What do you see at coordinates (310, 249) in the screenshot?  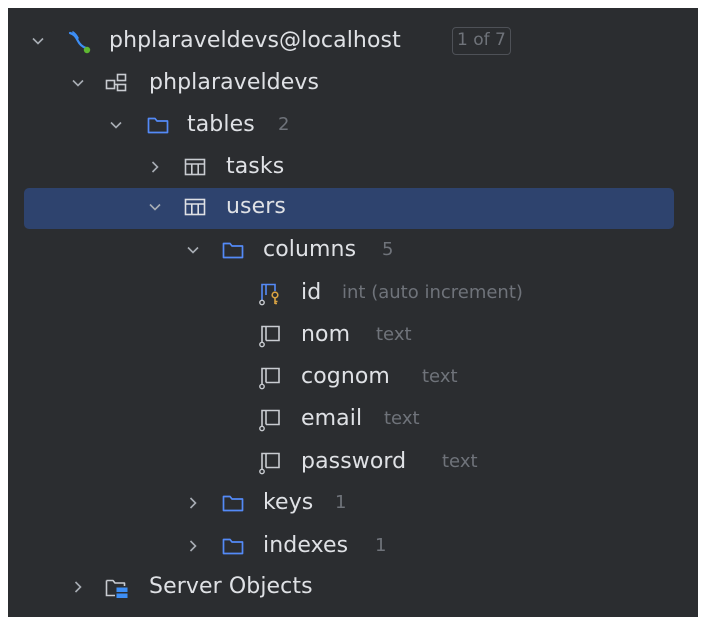 I see `columns-folder-label: columns` at bounding box center [310, 249].